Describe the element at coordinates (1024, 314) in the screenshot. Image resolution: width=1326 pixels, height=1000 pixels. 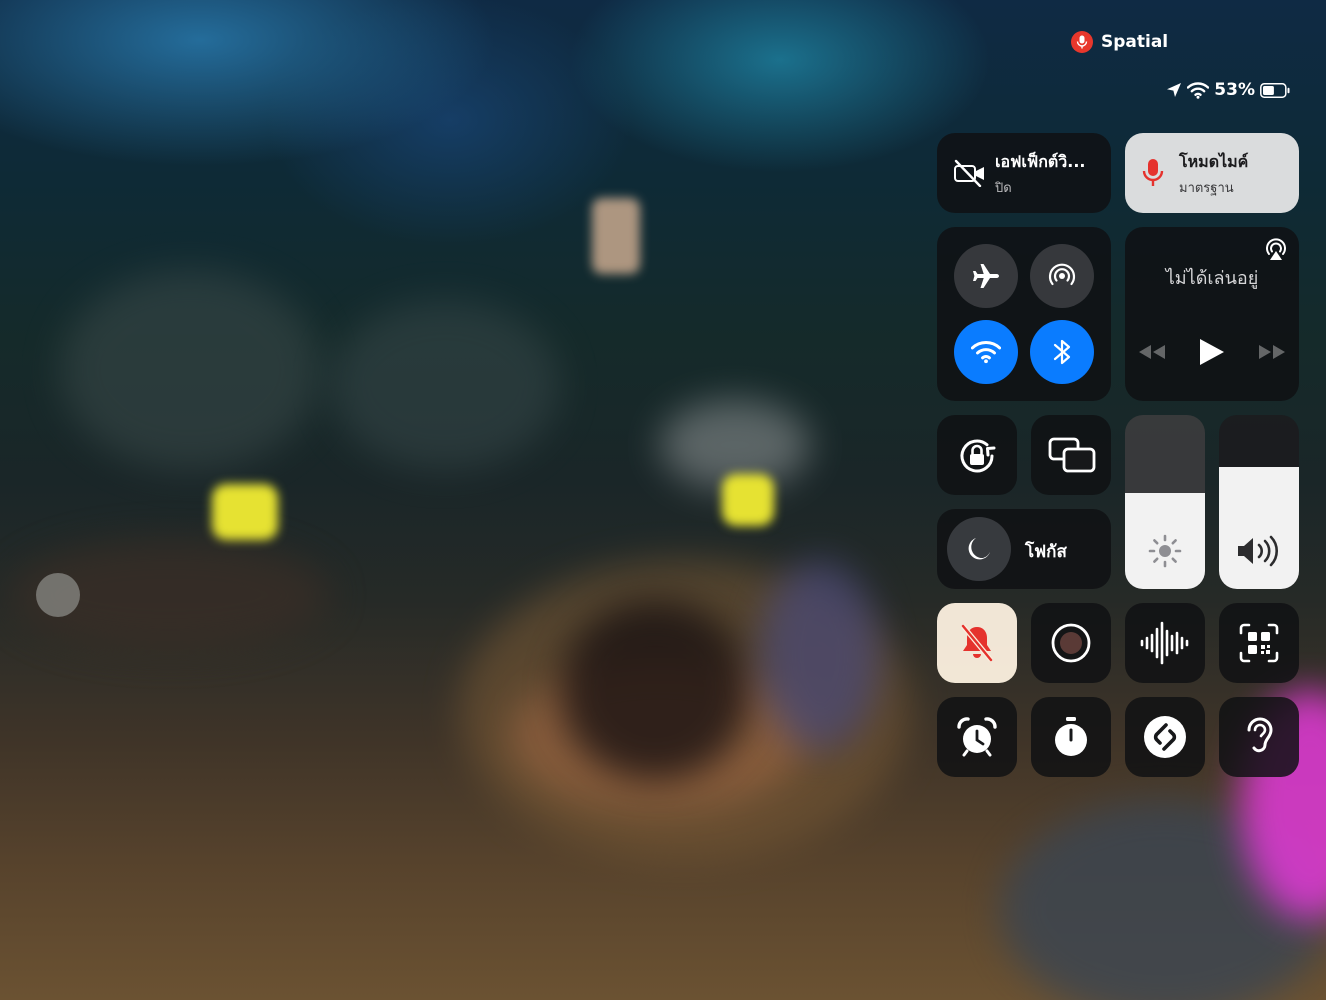
I see `connectivity-module` at that location.